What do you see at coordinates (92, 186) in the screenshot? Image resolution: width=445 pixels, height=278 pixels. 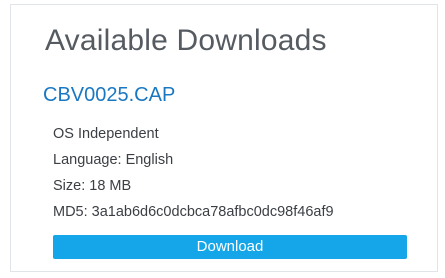 I see `size-info: Size: 18 MB` at bounding box center [92, 186].